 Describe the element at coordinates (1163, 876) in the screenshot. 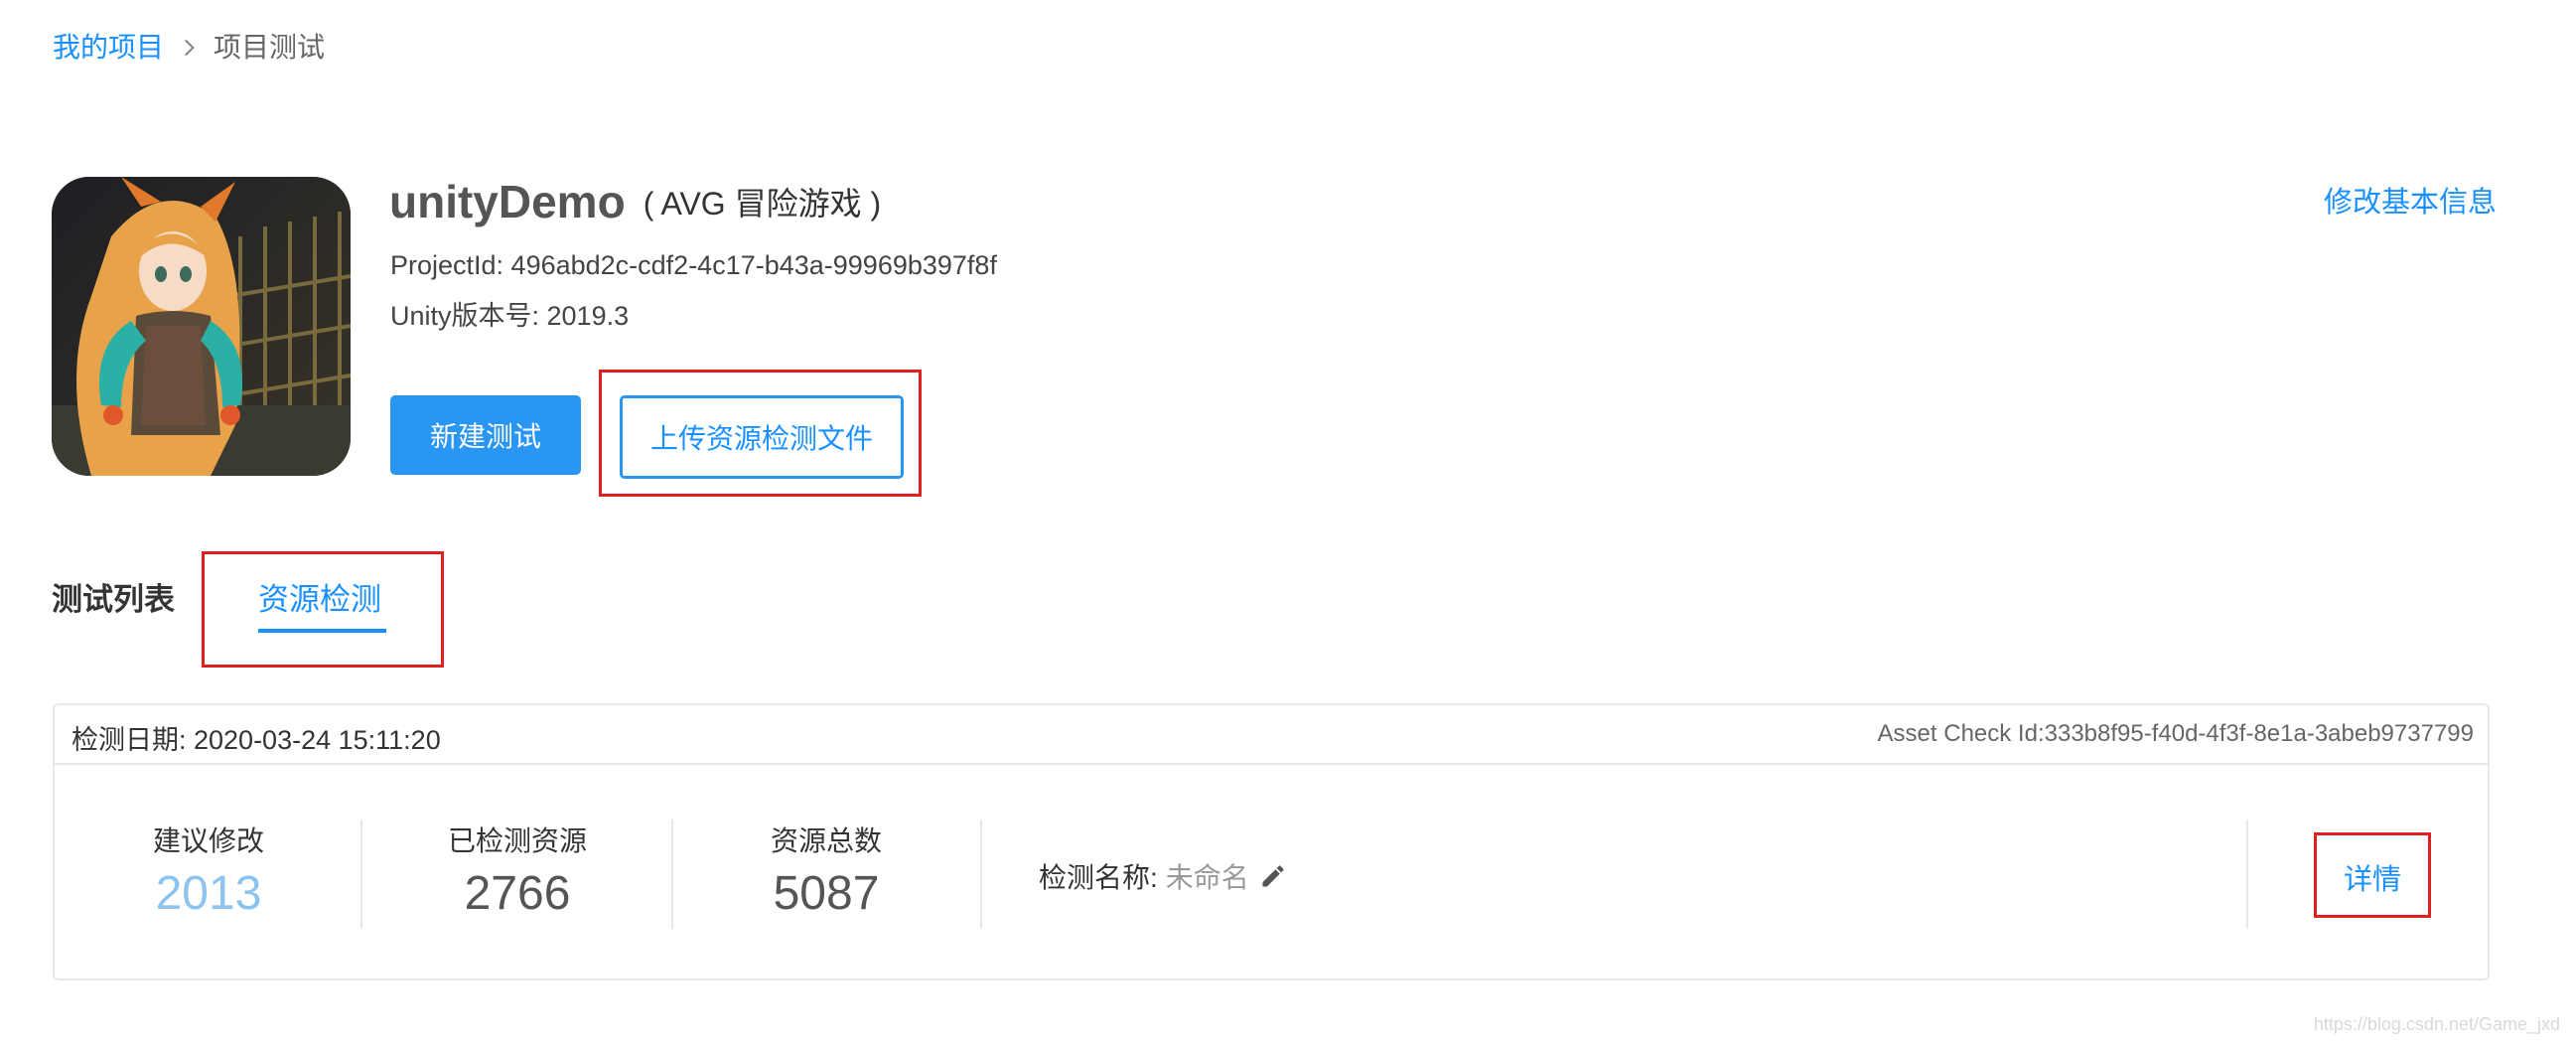

I see `check-name-row: 检测名称: 未命名` at that location.